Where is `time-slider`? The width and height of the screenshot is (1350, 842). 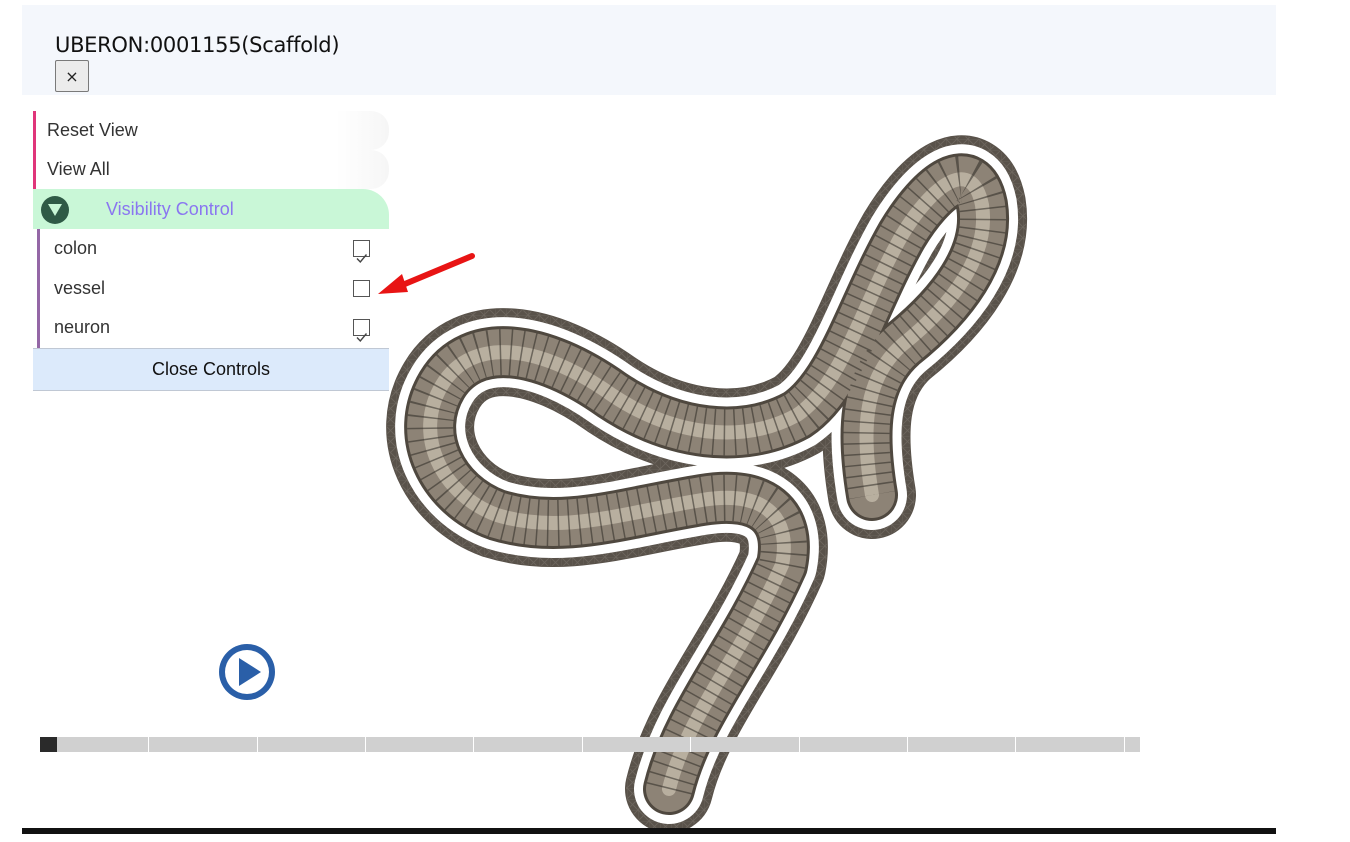
time-slider is located at coordinates (590, 744).